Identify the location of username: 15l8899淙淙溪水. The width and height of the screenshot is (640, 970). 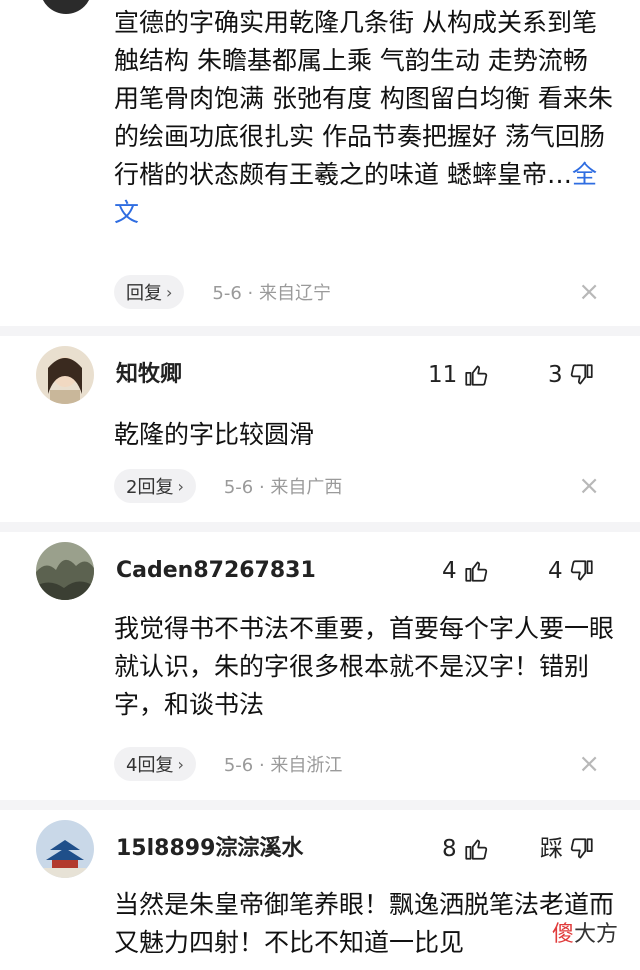
(209, 849).